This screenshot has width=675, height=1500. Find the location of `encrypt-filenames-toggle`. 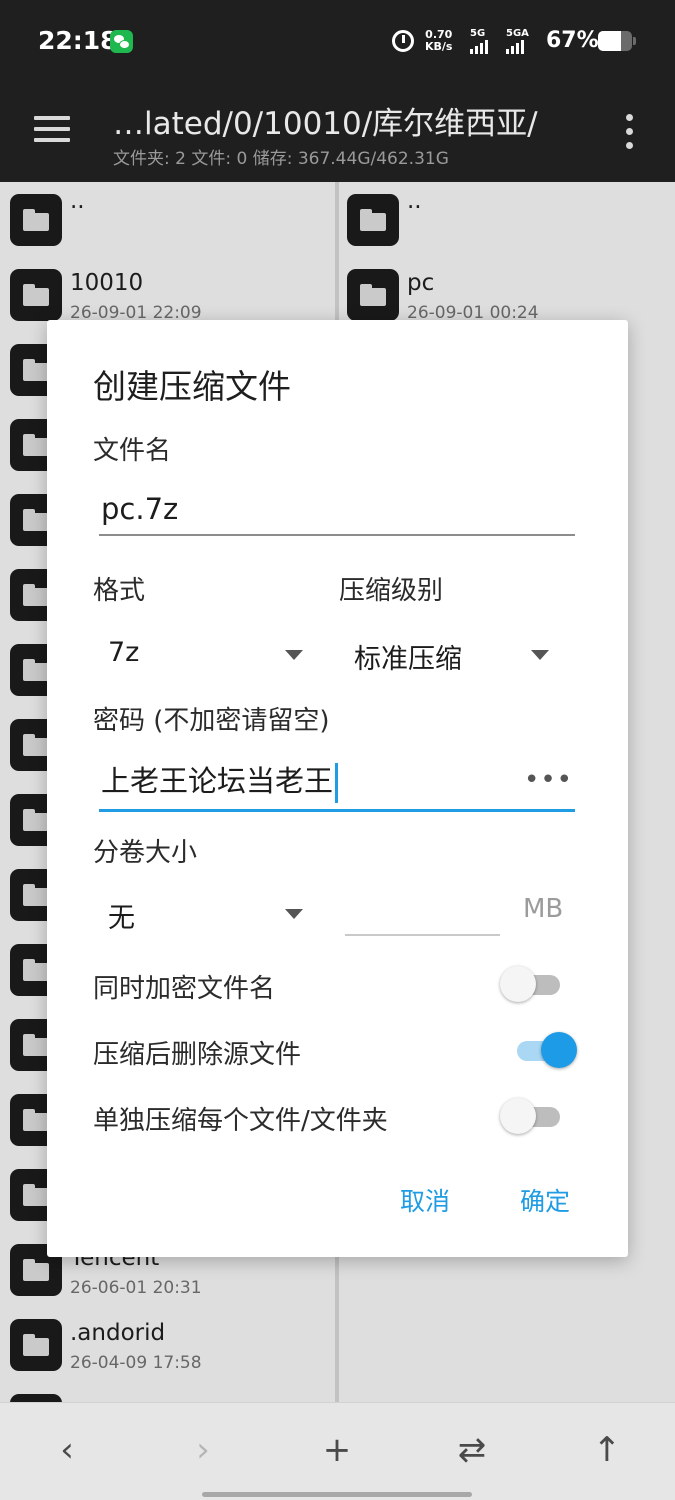

encrypt-filenames-toggle is located at coordinates (532, 984).